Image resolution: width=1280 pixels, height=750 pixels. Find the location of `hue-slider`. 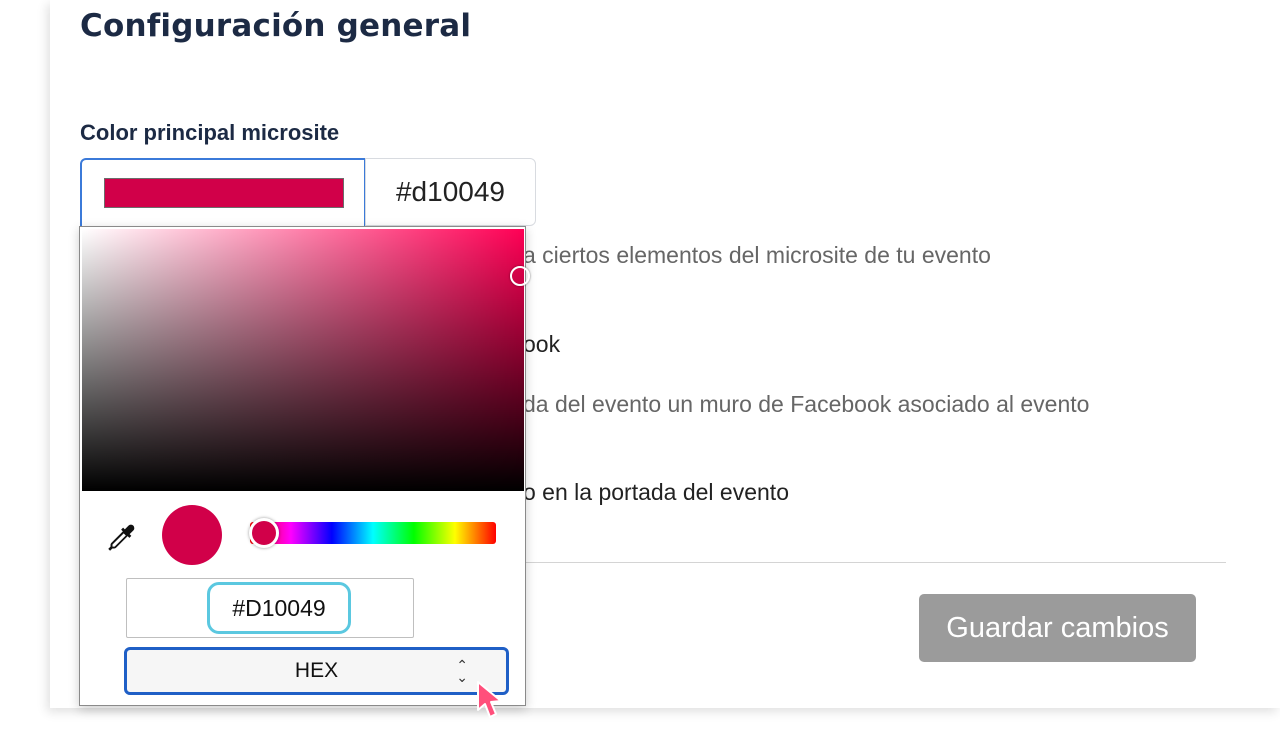

hue-slider is located at coordinates (372, 533).